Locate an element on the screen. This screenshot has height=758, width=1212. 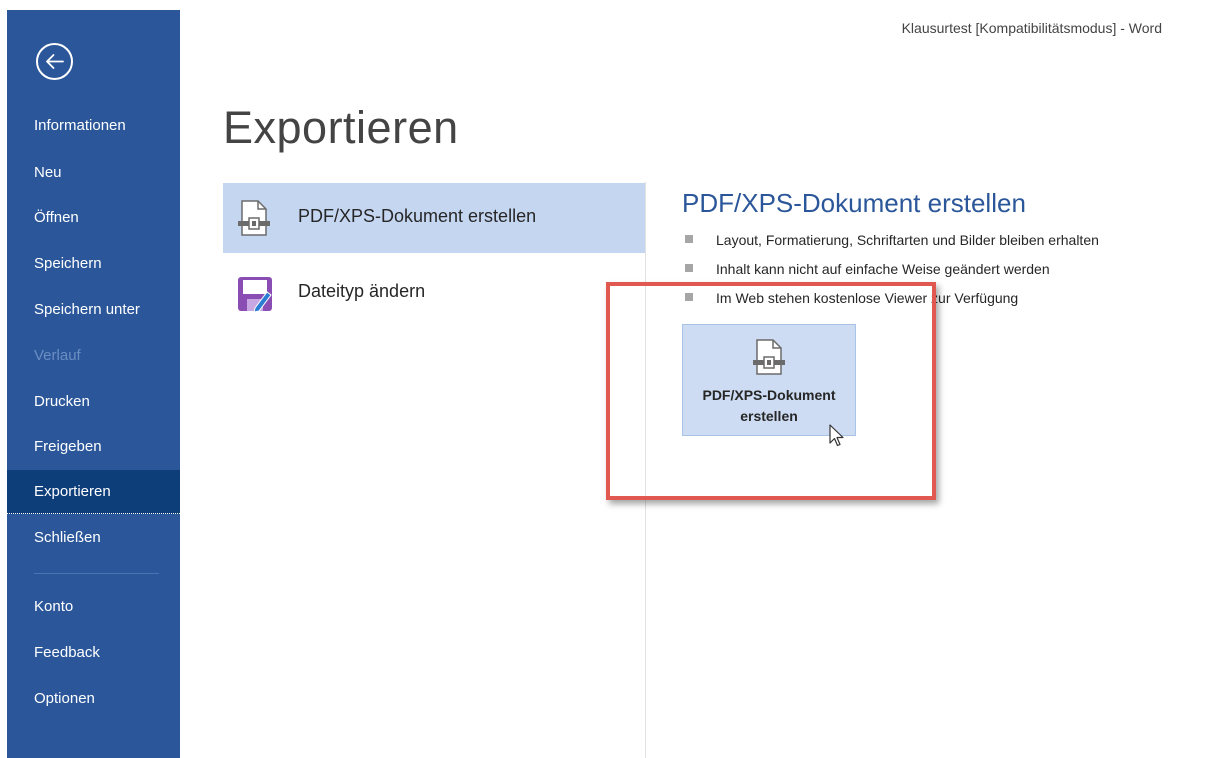
sidebar-item-optionen: Optionen is located at coordinates (93, 699).